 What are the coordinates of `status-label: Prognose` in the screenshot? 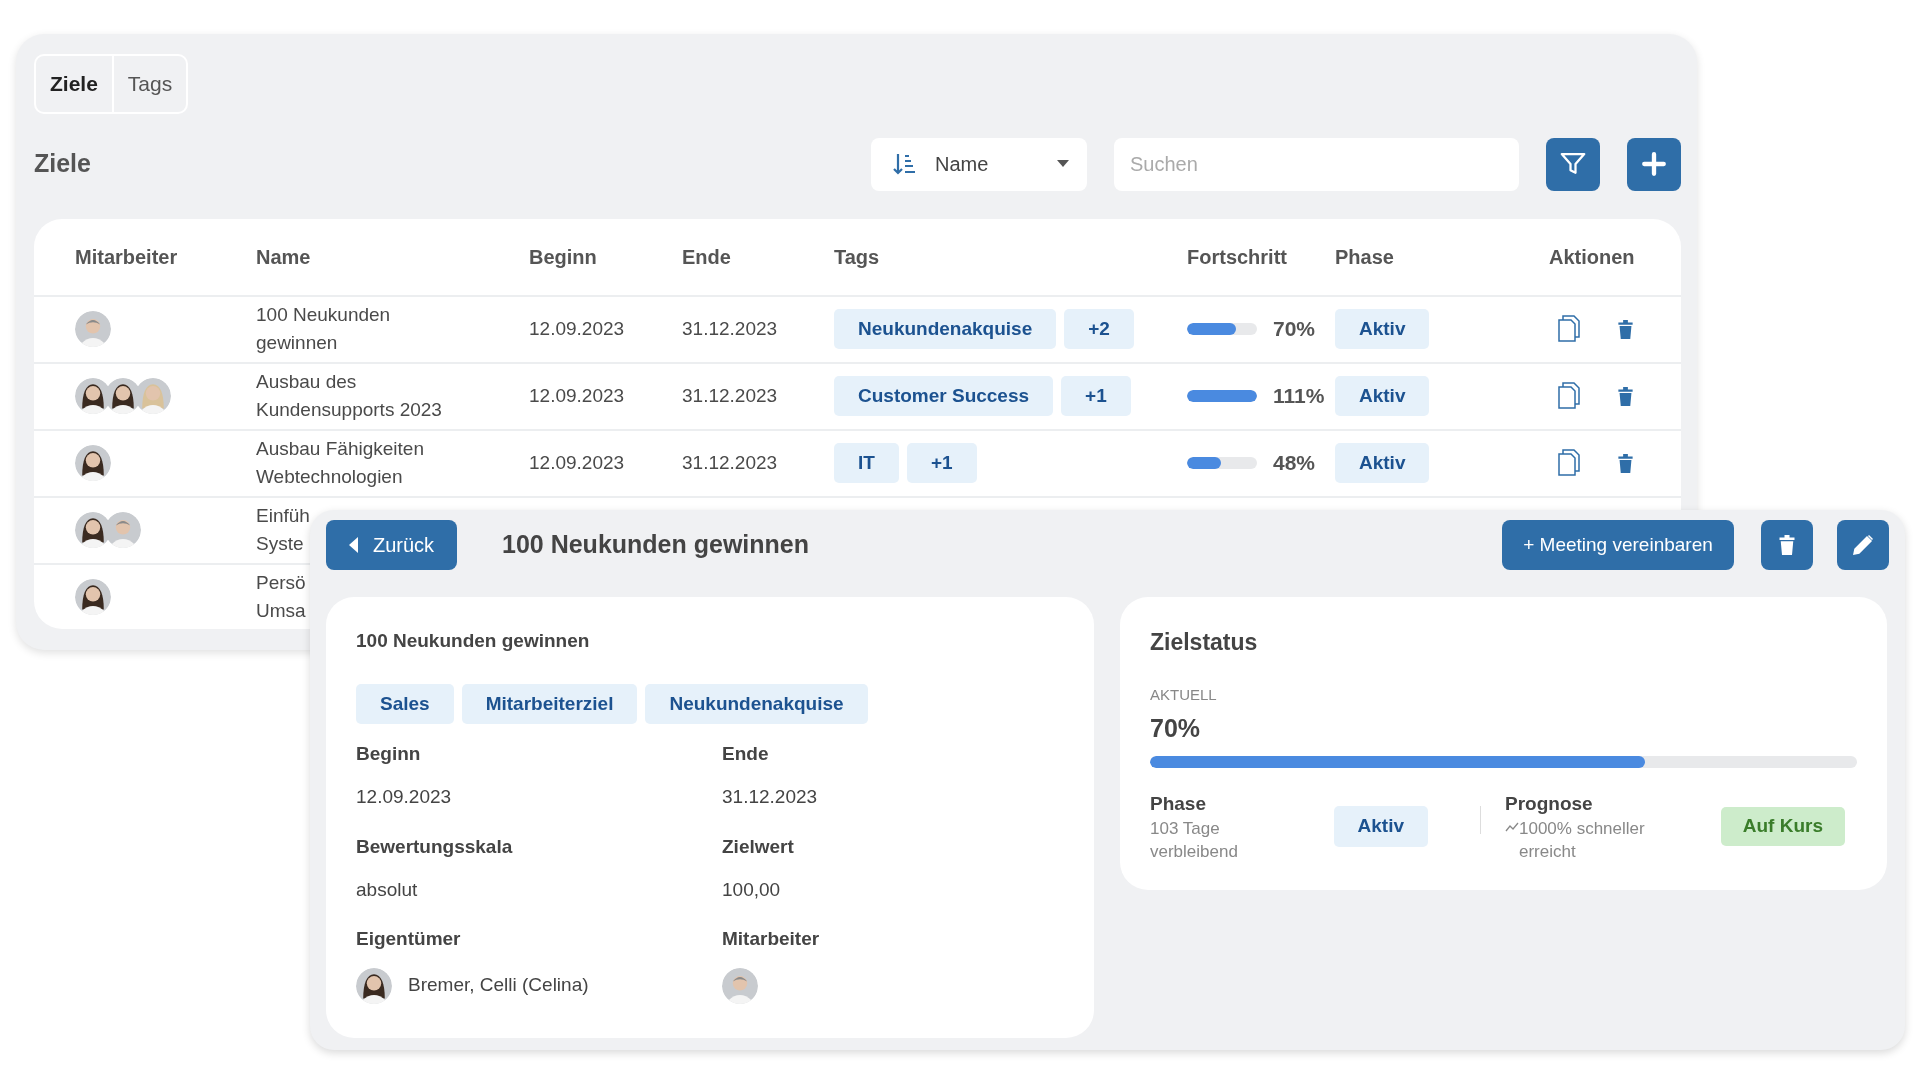 It's located at (1549, 803).